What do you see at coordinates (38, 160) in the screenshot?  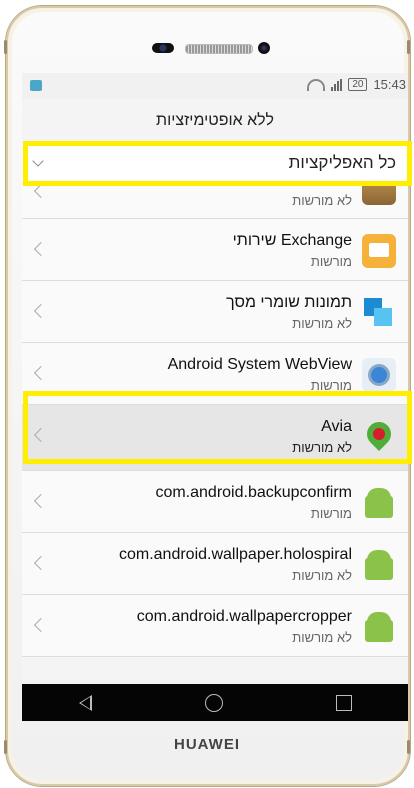 I see `chevron-down-icon` at bounding box center [38, 160].